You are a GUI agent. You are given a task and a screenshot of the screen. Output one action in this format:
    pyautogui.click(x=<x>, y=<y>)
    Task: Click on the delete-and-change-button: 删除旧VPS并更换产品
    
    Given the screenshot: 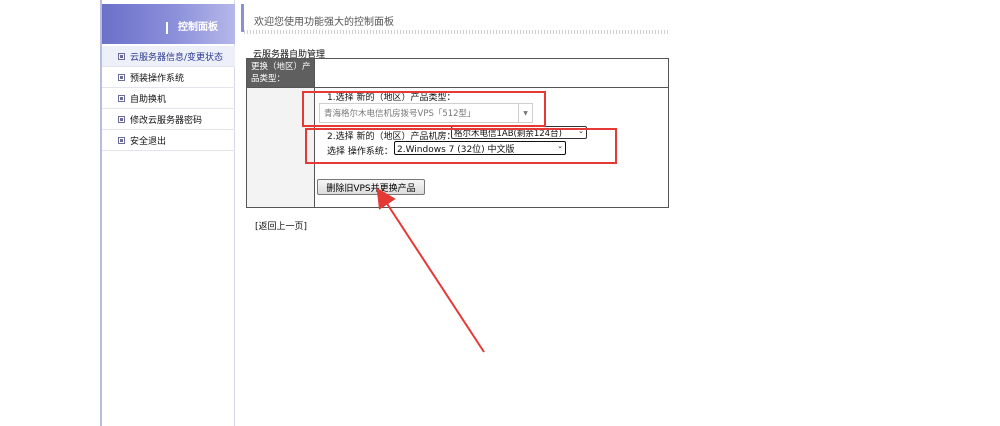 What is the action you would take?
    pyautogui.click(x=371, y=187)
    